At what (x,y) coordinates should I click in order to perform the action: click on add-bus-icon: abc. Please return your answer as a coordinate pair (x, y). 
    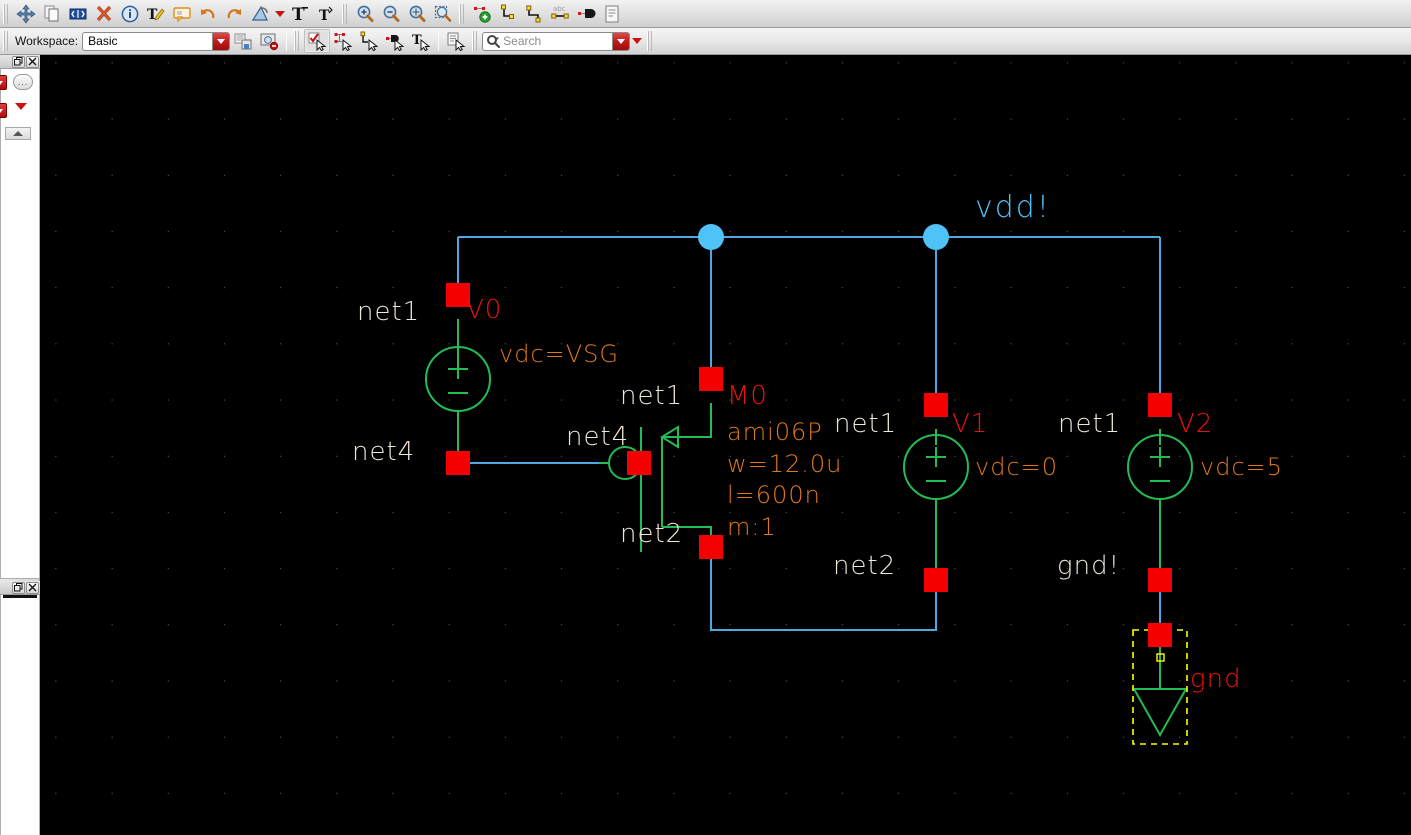
    Looking at the image, I should click on (560, 14).